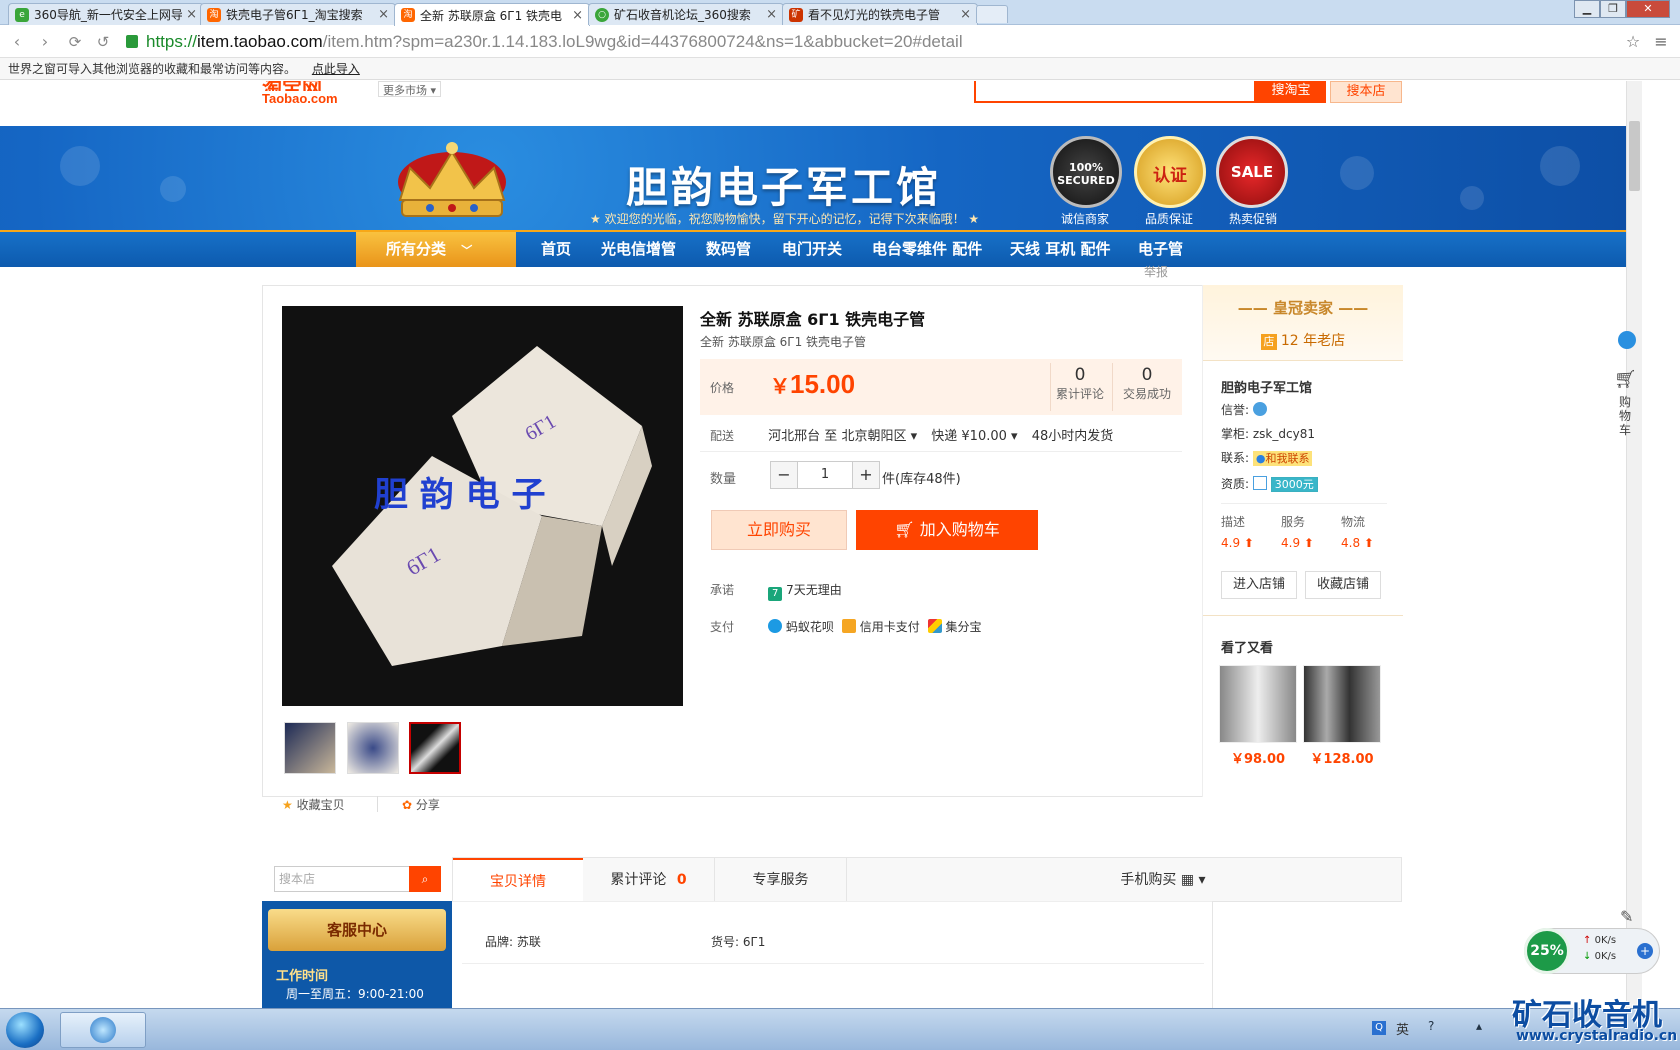 The width and height of the screenshot is (1680, 1050). Describe the element at coordinates (25, 1030) in the screenshot. I see `start-button-icon` at that location.